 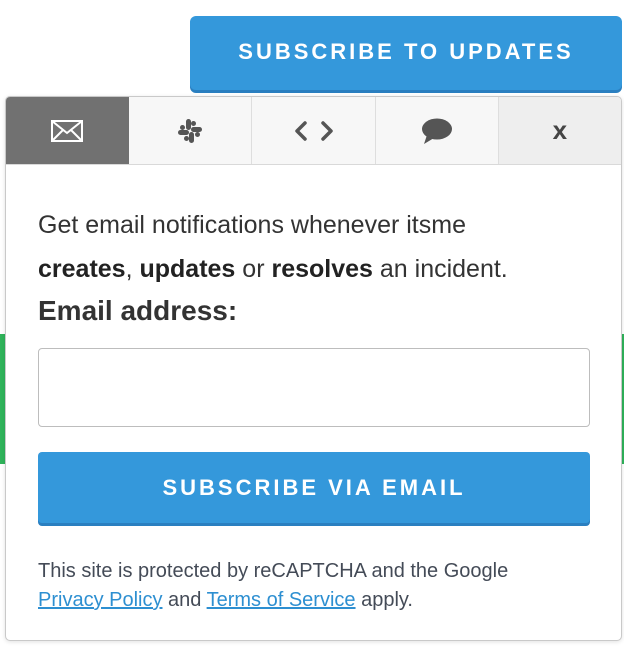 What do you see at coordinates (406, 53) in the screenshot?
I see `subscribe-to-updates-button: SUBSCRIBE TO UPDATES` at bounding box center [406, 53].